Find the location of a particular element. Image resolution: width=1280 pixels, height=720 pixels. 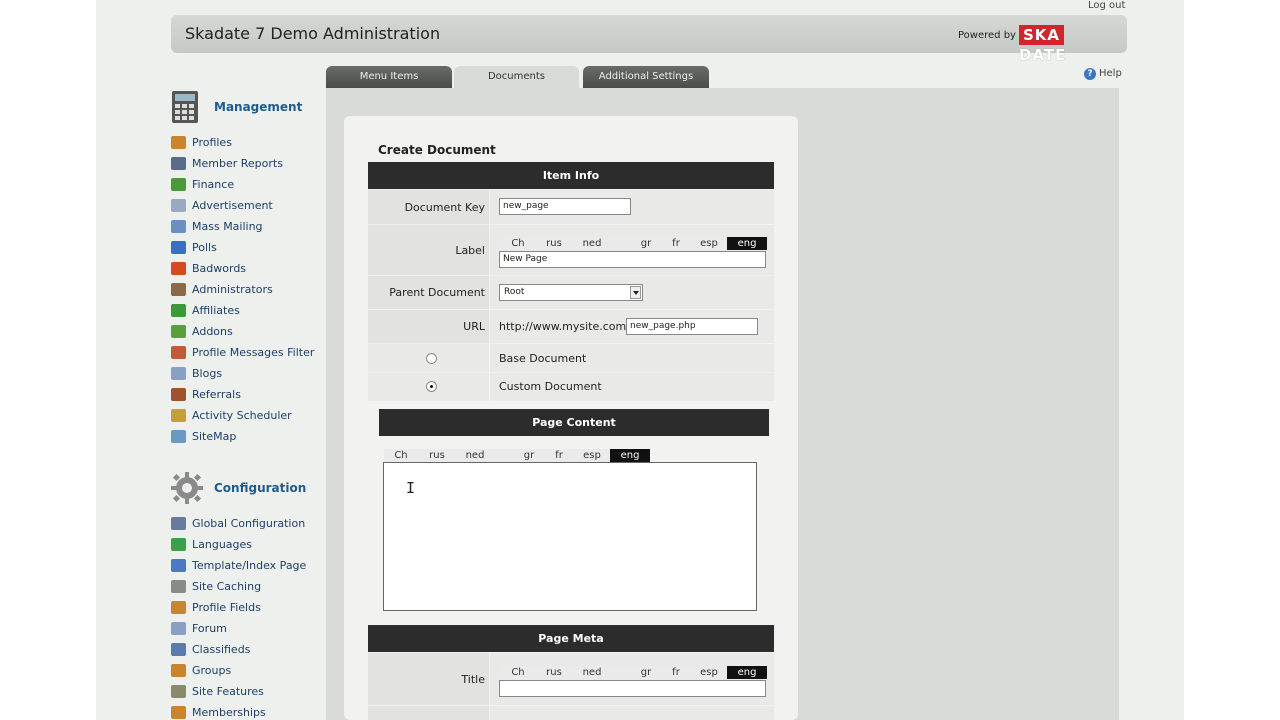

sidebar-item-label: Referrals is located at coordinates (216, 394).